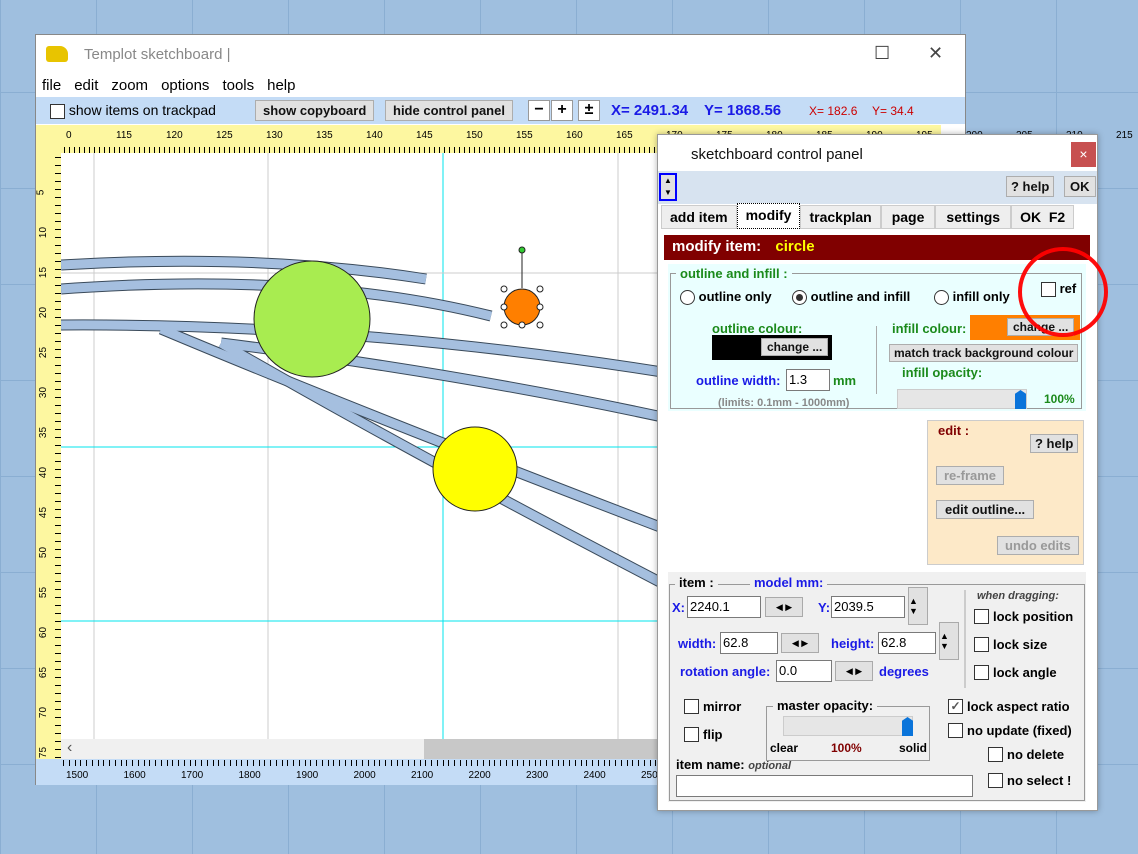  What do you see at coordinates (1030, 186) in the screenshot?
I see `panel-help-button: ? help` at bounding box center [1030, 186].